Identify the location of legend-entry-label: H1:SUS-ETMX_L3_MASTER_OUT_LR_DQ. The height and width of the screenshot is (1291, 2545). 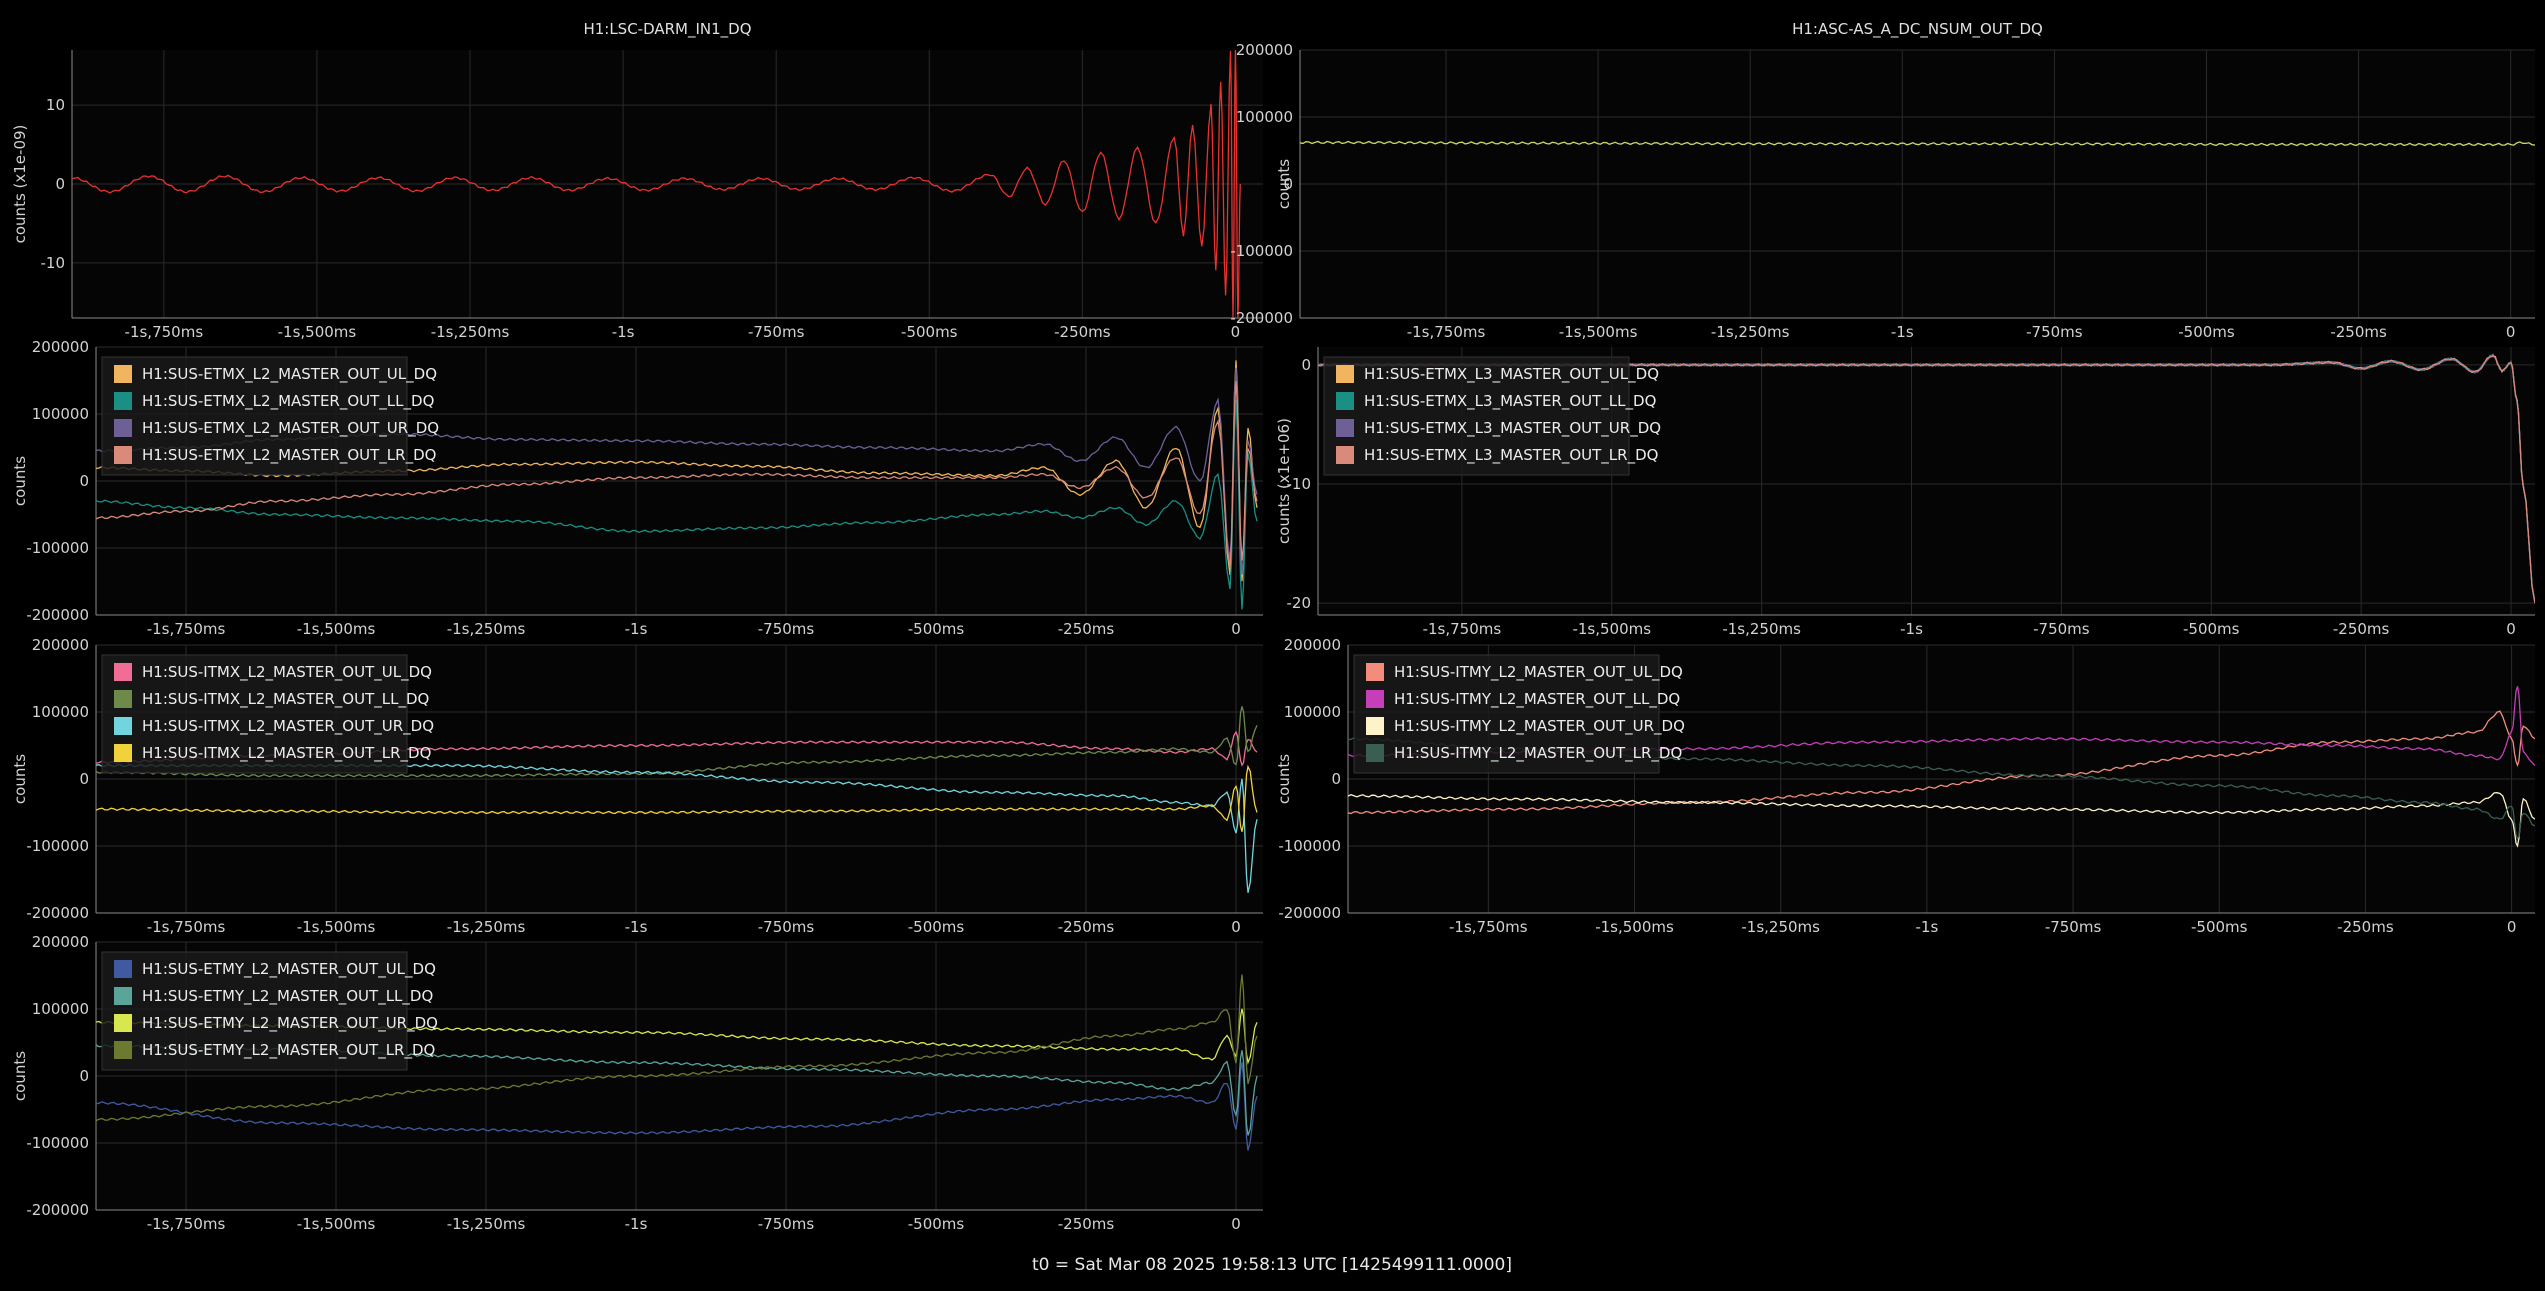
(1511, 455).